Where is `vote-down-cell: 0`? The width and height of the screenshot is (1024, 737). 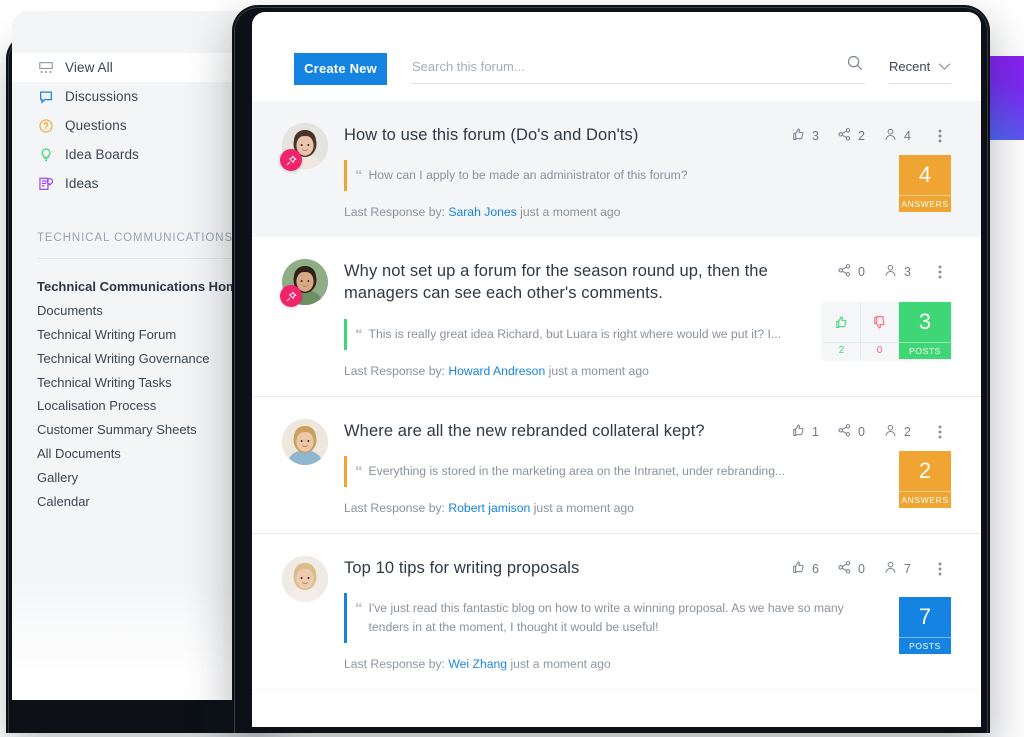
vote-down-cell: 0 is located at coordinates (880, 331).